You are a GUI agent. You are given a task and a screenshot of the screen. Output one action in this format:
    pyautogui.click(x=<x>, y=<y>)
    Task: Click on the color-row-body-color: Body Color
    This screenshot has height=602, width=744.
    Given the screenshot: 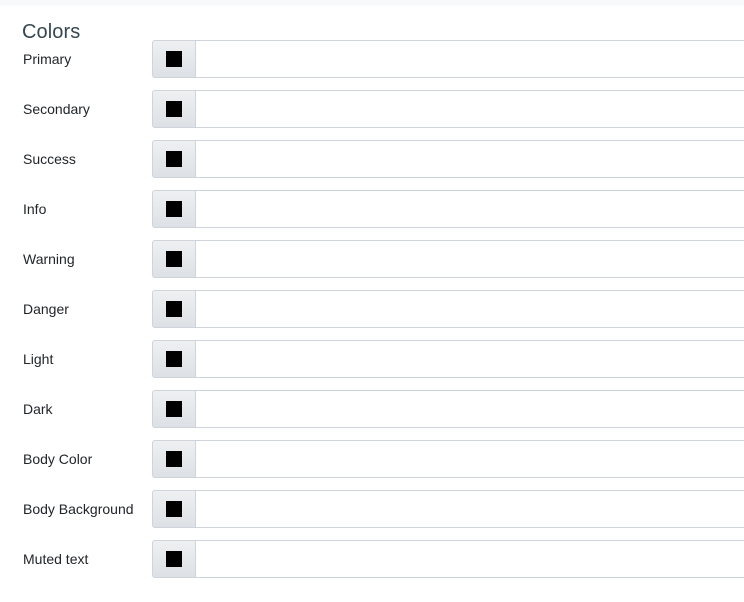 What is the action you would take?
    pyautogui.click(x=372, y=465)
    